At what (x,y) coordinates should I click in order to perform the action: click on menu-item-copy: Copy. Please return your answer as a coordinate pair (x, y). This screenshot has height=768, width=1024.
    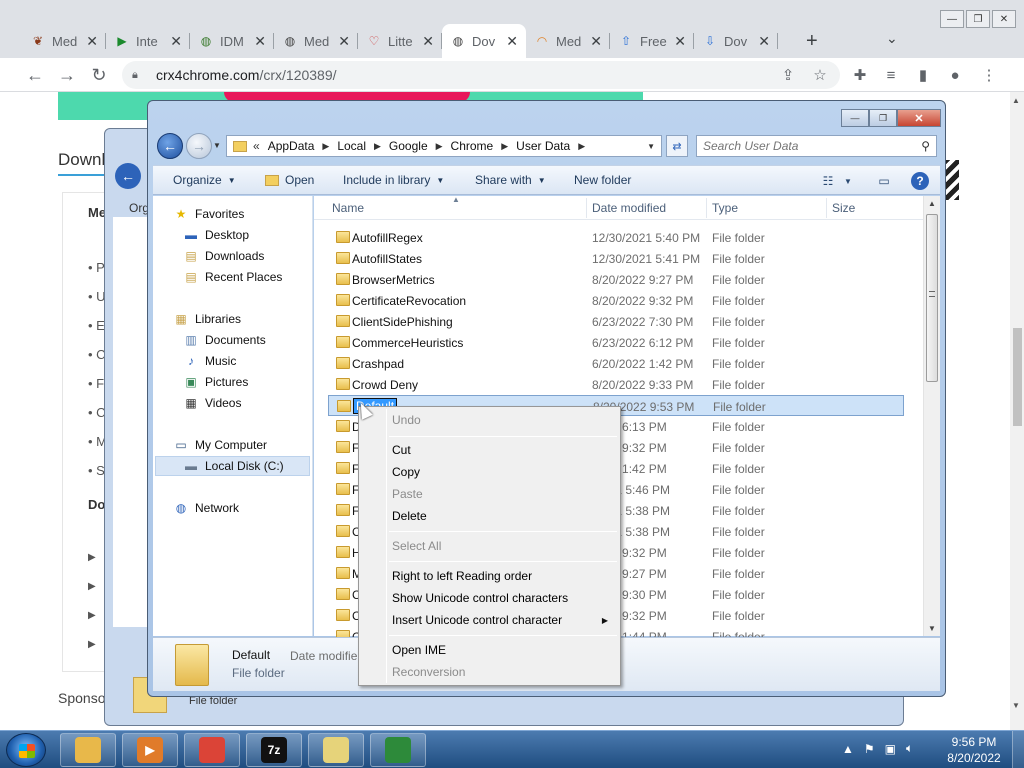
    Looking at the image, I should click on (406, 472).